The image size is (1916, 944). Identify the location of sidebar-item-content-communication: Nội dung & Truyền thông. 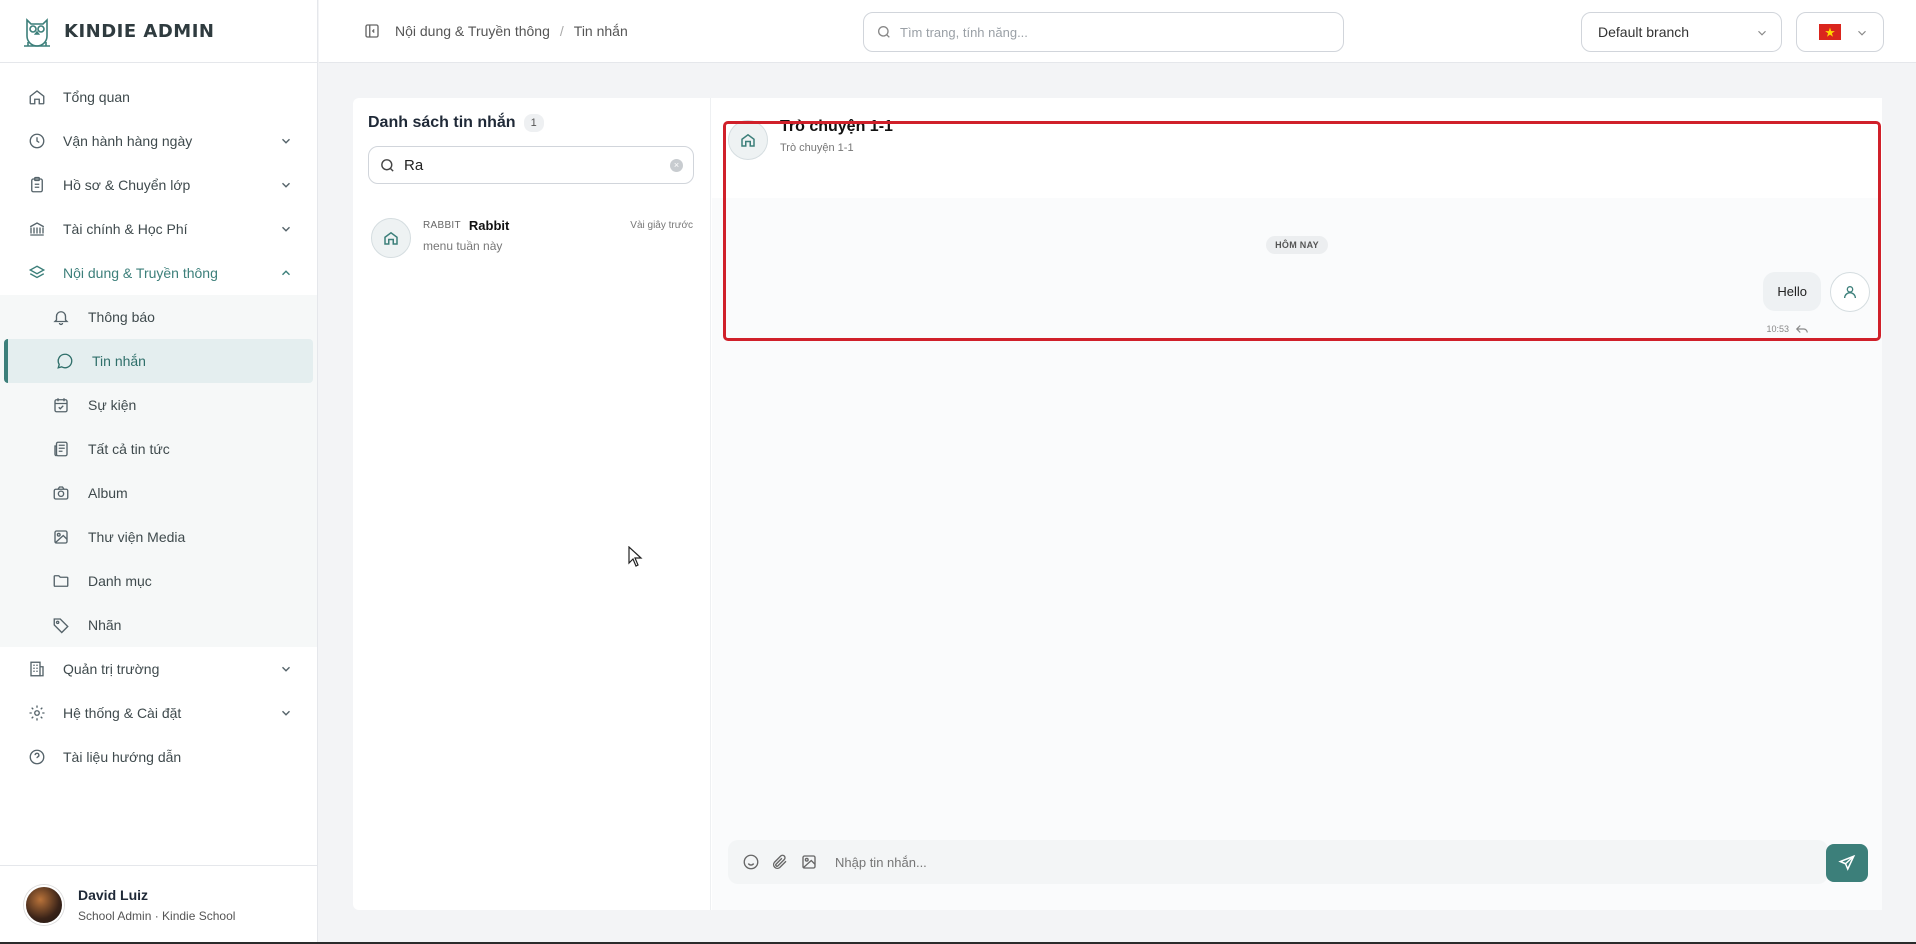
(158, 273).